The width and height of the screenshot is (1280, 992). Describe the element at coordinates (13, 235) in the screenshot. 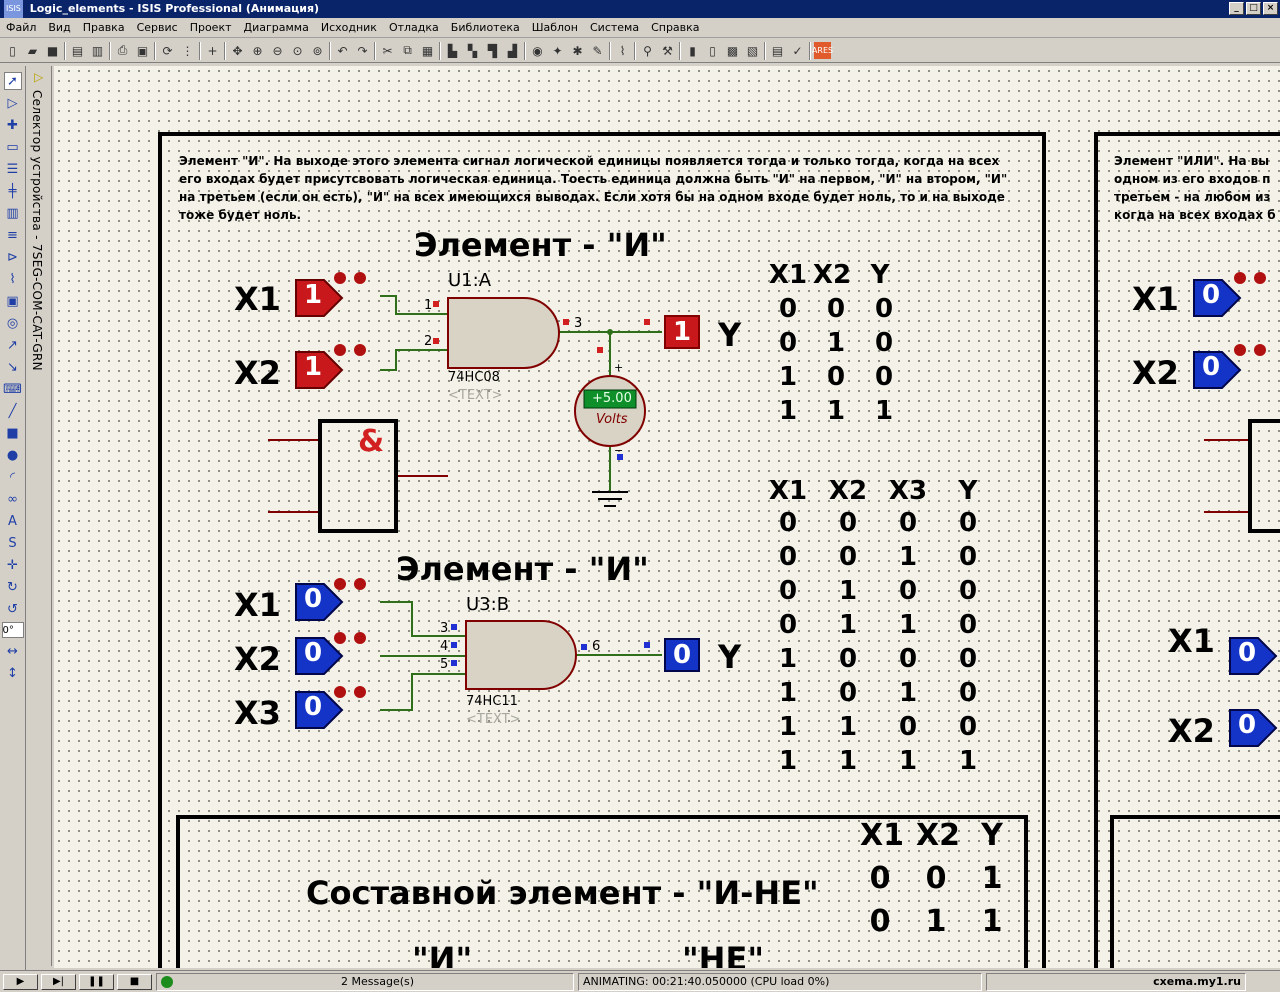

I see `terminals-icon: ≡` at that location.